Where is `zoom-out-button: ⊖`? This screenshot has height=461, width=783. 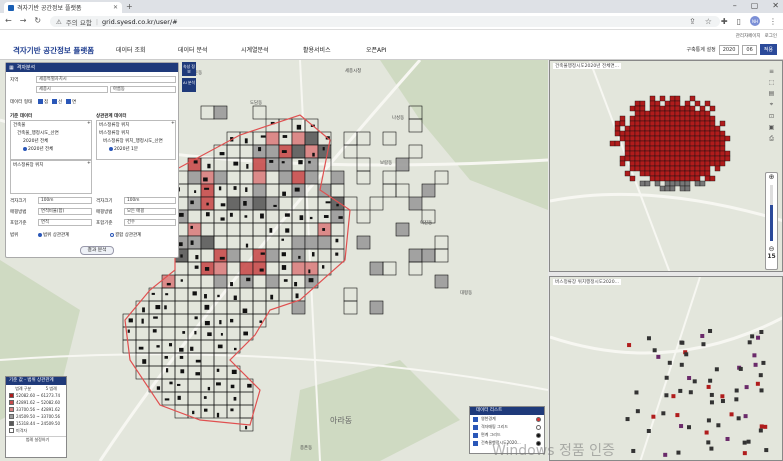
zoom-out-button: ⊖ is located at coordinates (771, 249).